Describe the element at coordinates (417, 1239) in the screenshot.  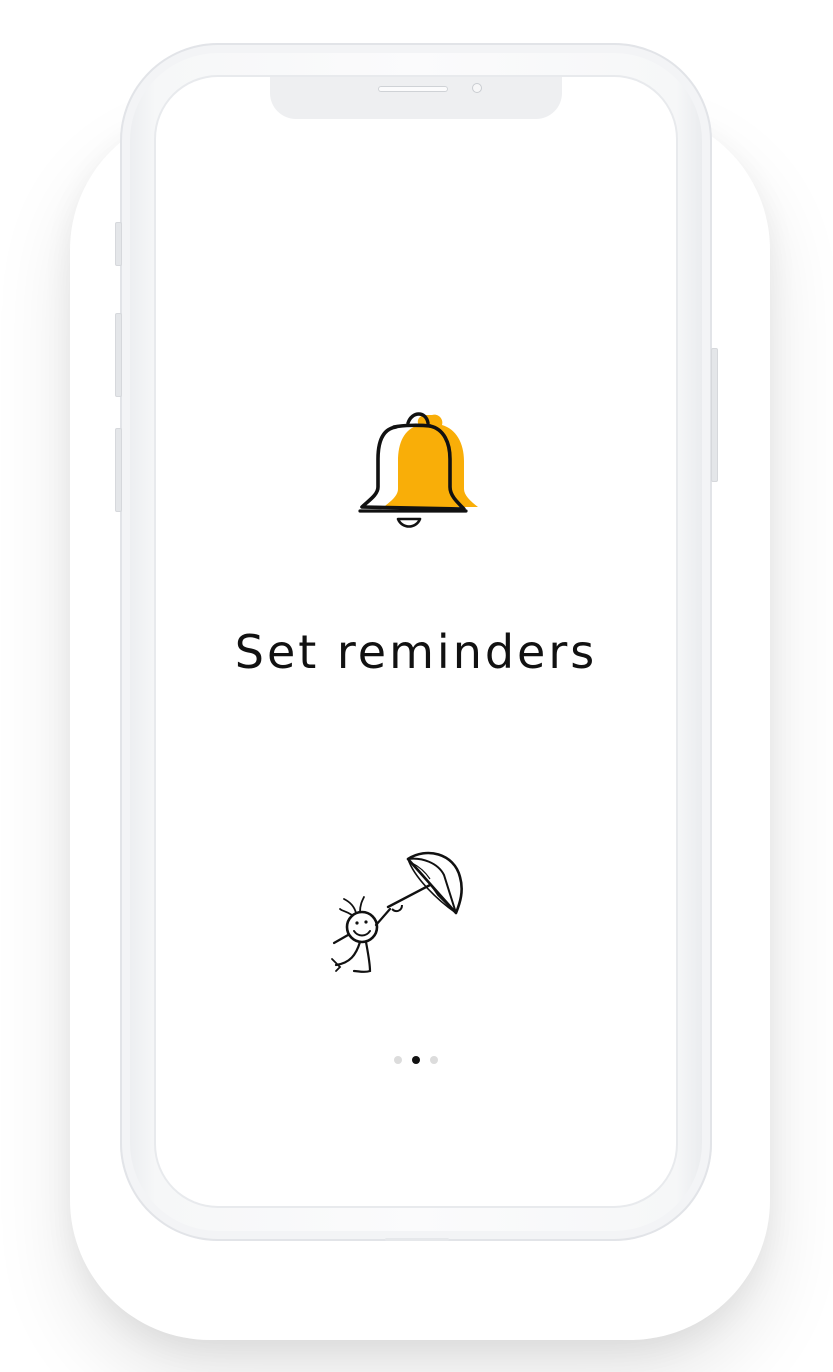
I see `bottom-edge-detail` at that location.